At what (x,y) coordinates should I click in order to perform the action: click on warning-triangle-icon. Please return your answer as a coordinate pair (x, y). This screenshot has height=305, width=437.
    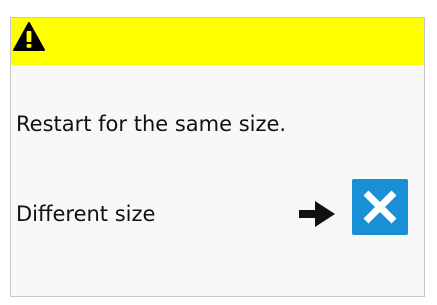
    Looking at the image, I should click on (29, 36).